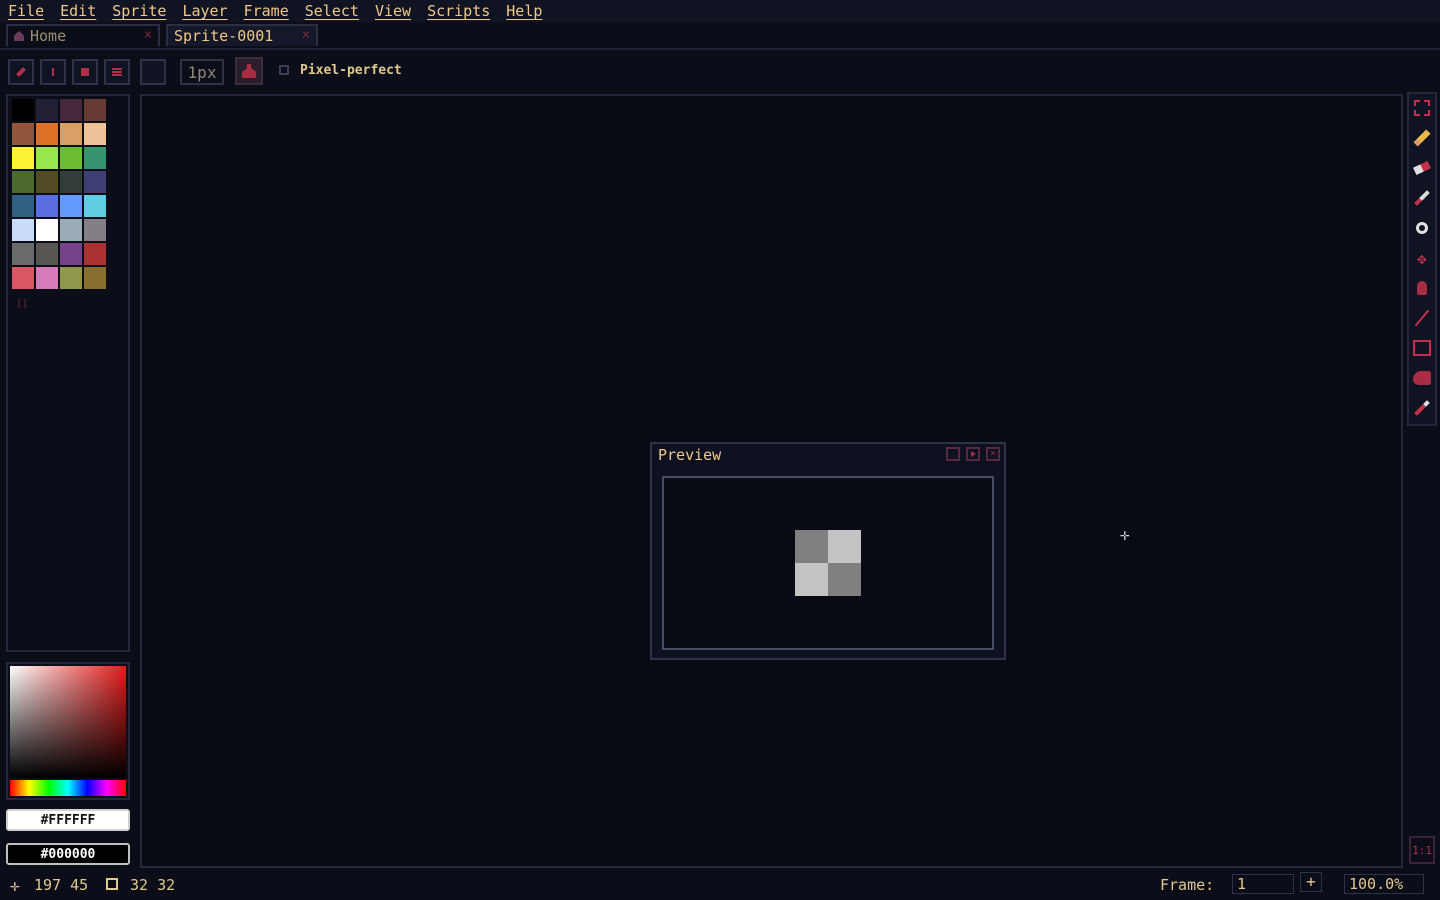 Image resolution: width=1440 pixels, height=900 pixels. What do you see at coordinates (1422, 138) in the screenshot?
I see `pencil-tool` at bounding box center [1422, 138].